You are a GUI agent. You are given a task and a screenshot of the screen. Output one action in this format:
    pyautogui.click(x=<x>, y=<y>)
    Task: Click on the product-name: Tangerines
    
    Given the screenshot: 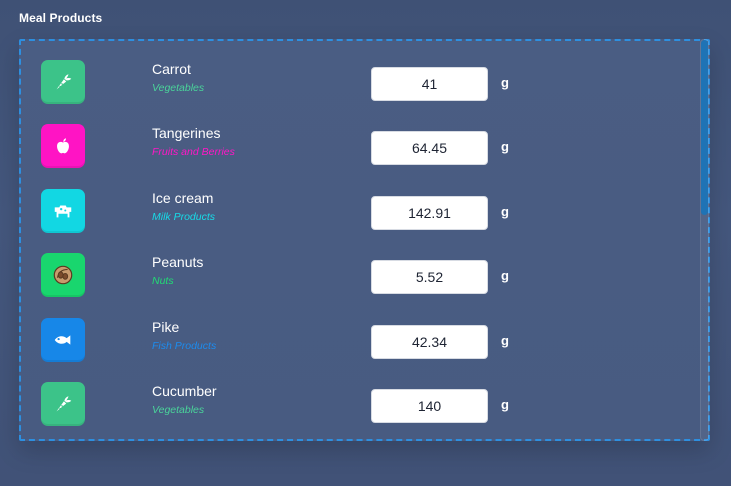 What is the action you would take?
    pyautogui.click(x=186, y=133)
    